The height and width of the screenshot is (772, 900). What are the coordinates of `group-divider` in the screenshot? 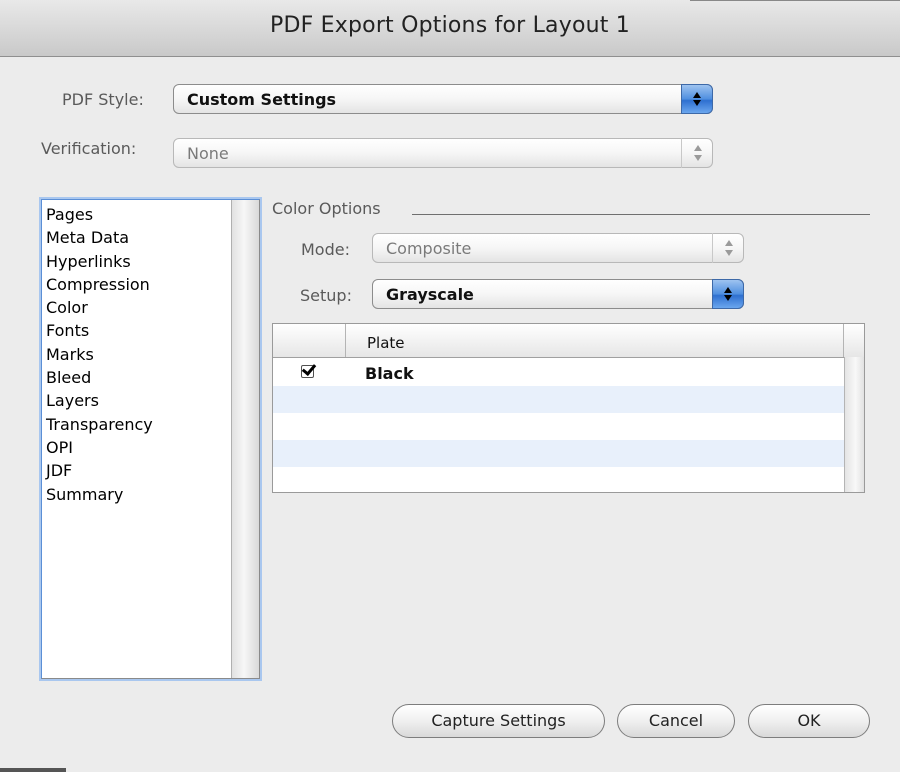 It's located at (641, 214).